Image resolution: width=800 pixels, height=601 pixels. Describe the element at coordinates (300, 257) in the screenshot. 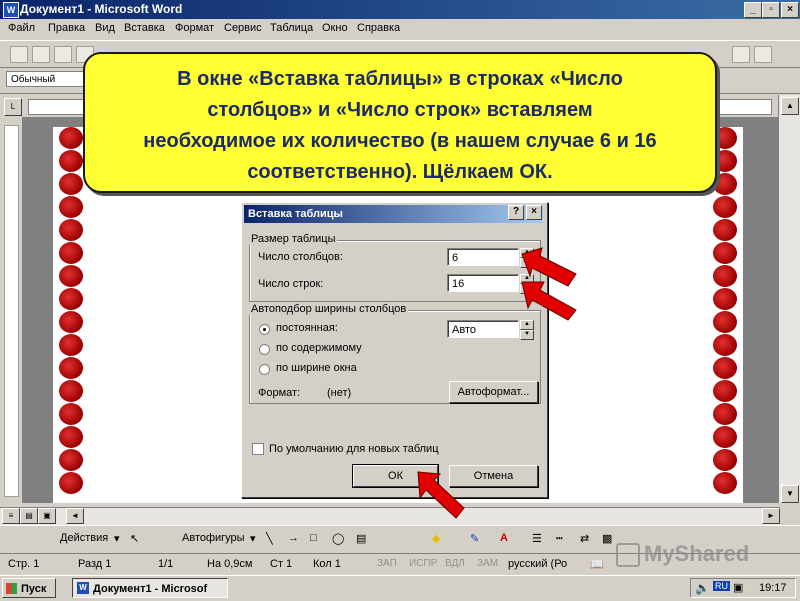

I see `columns-label: Число столбцов:` at that location.